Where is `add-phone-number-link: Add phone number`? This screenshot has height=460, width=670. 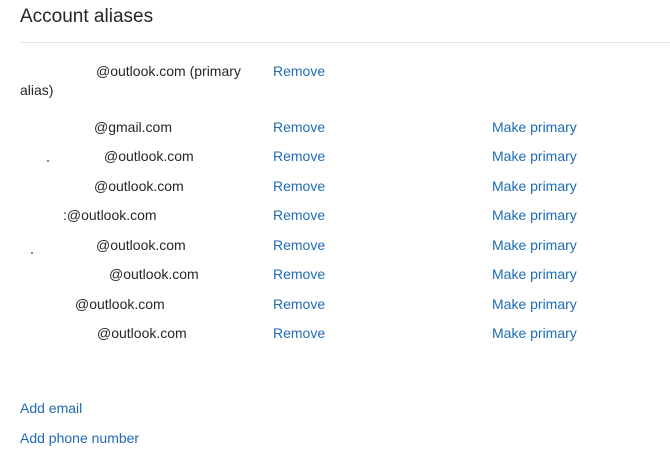
add-phone-number-link: Add phone number is located at coordinates (79, 438).